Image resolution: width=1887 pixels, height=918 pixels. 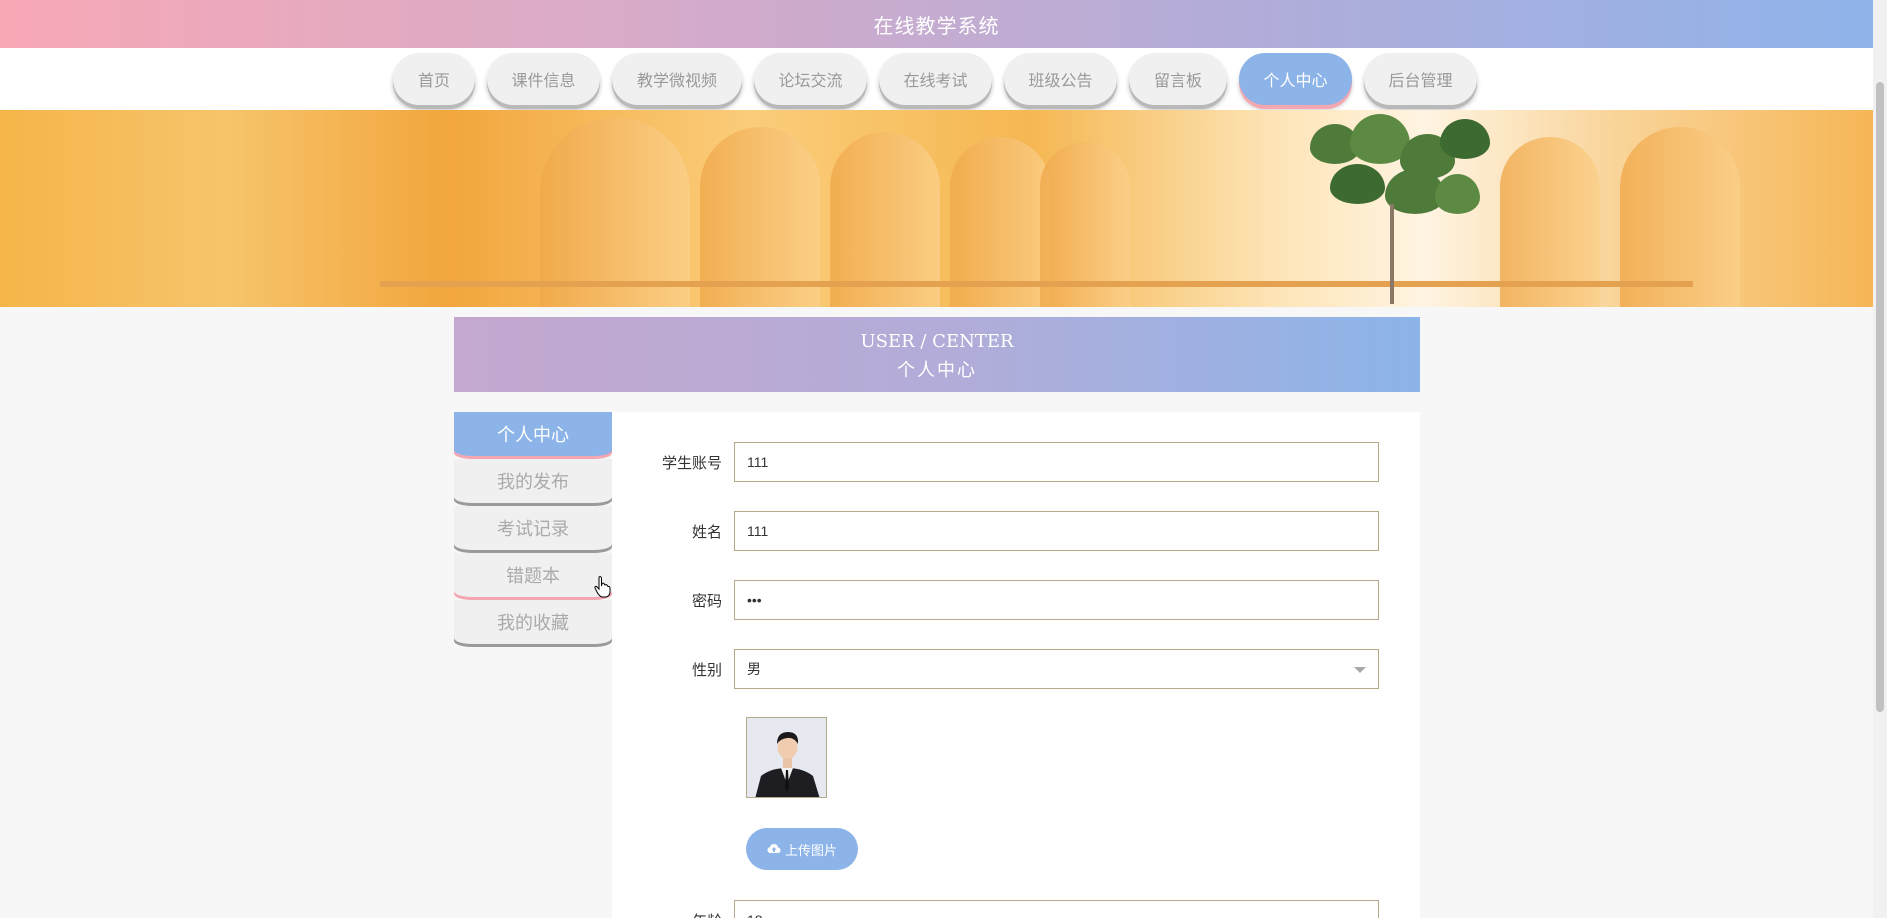 What do you see at coordinates (706, 531) in the screenshot?
I see `name-label: 姓名` at bounding box center [706, 531].